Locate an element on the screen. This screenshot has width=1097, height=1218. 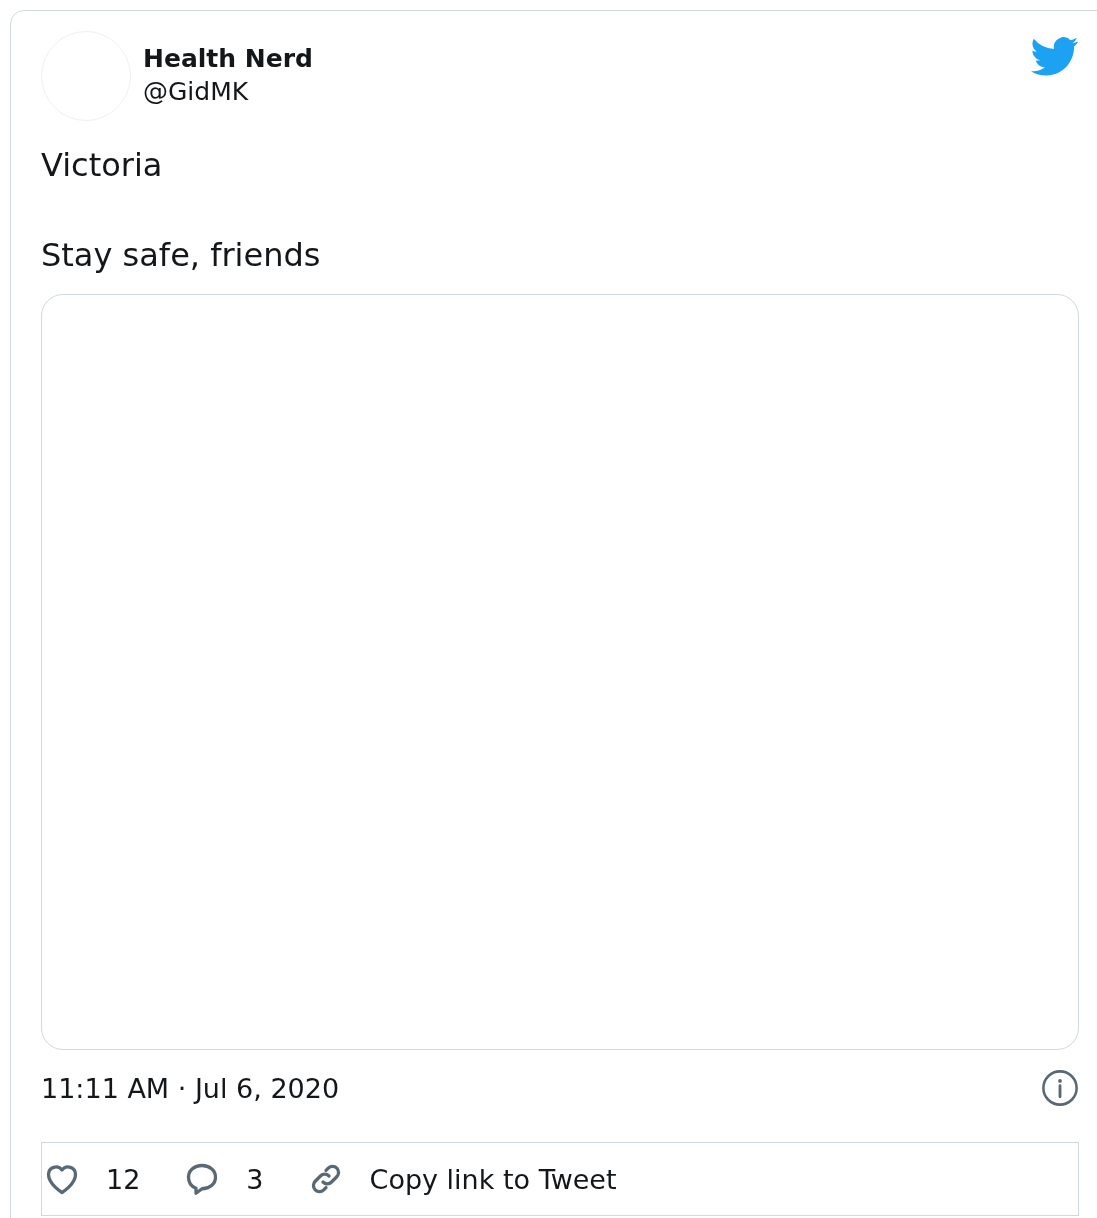
tweet-text: Victoria is located at coordinates (102, 165).